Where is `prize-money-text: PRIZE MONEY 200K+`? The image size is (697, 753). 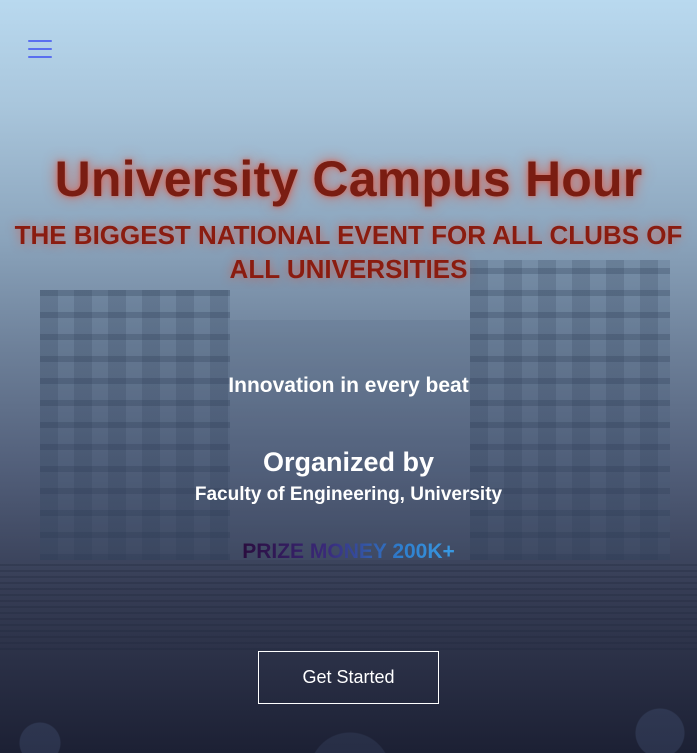
prize-money-text: PRIZE MONEY 200K+ is located at coordinates (348, 551).